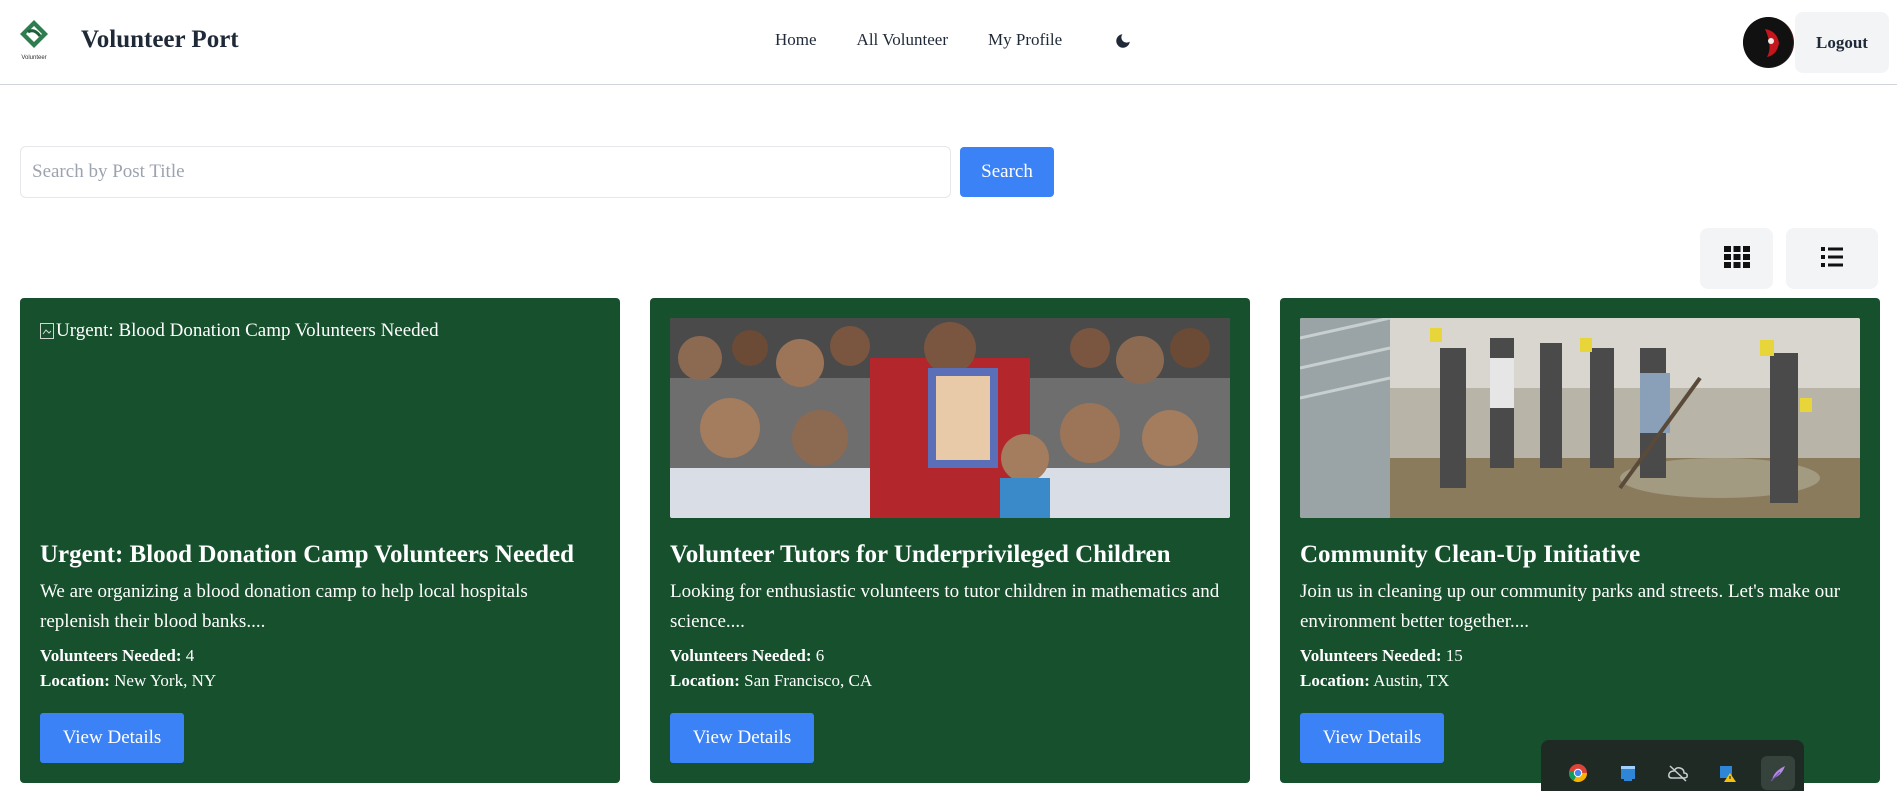 The image size is (1897, 791). Describe the element at coordinates (117, 655) in the screenshot. I see `volunteers-needed: Volunteers Needed: 4` at that location.